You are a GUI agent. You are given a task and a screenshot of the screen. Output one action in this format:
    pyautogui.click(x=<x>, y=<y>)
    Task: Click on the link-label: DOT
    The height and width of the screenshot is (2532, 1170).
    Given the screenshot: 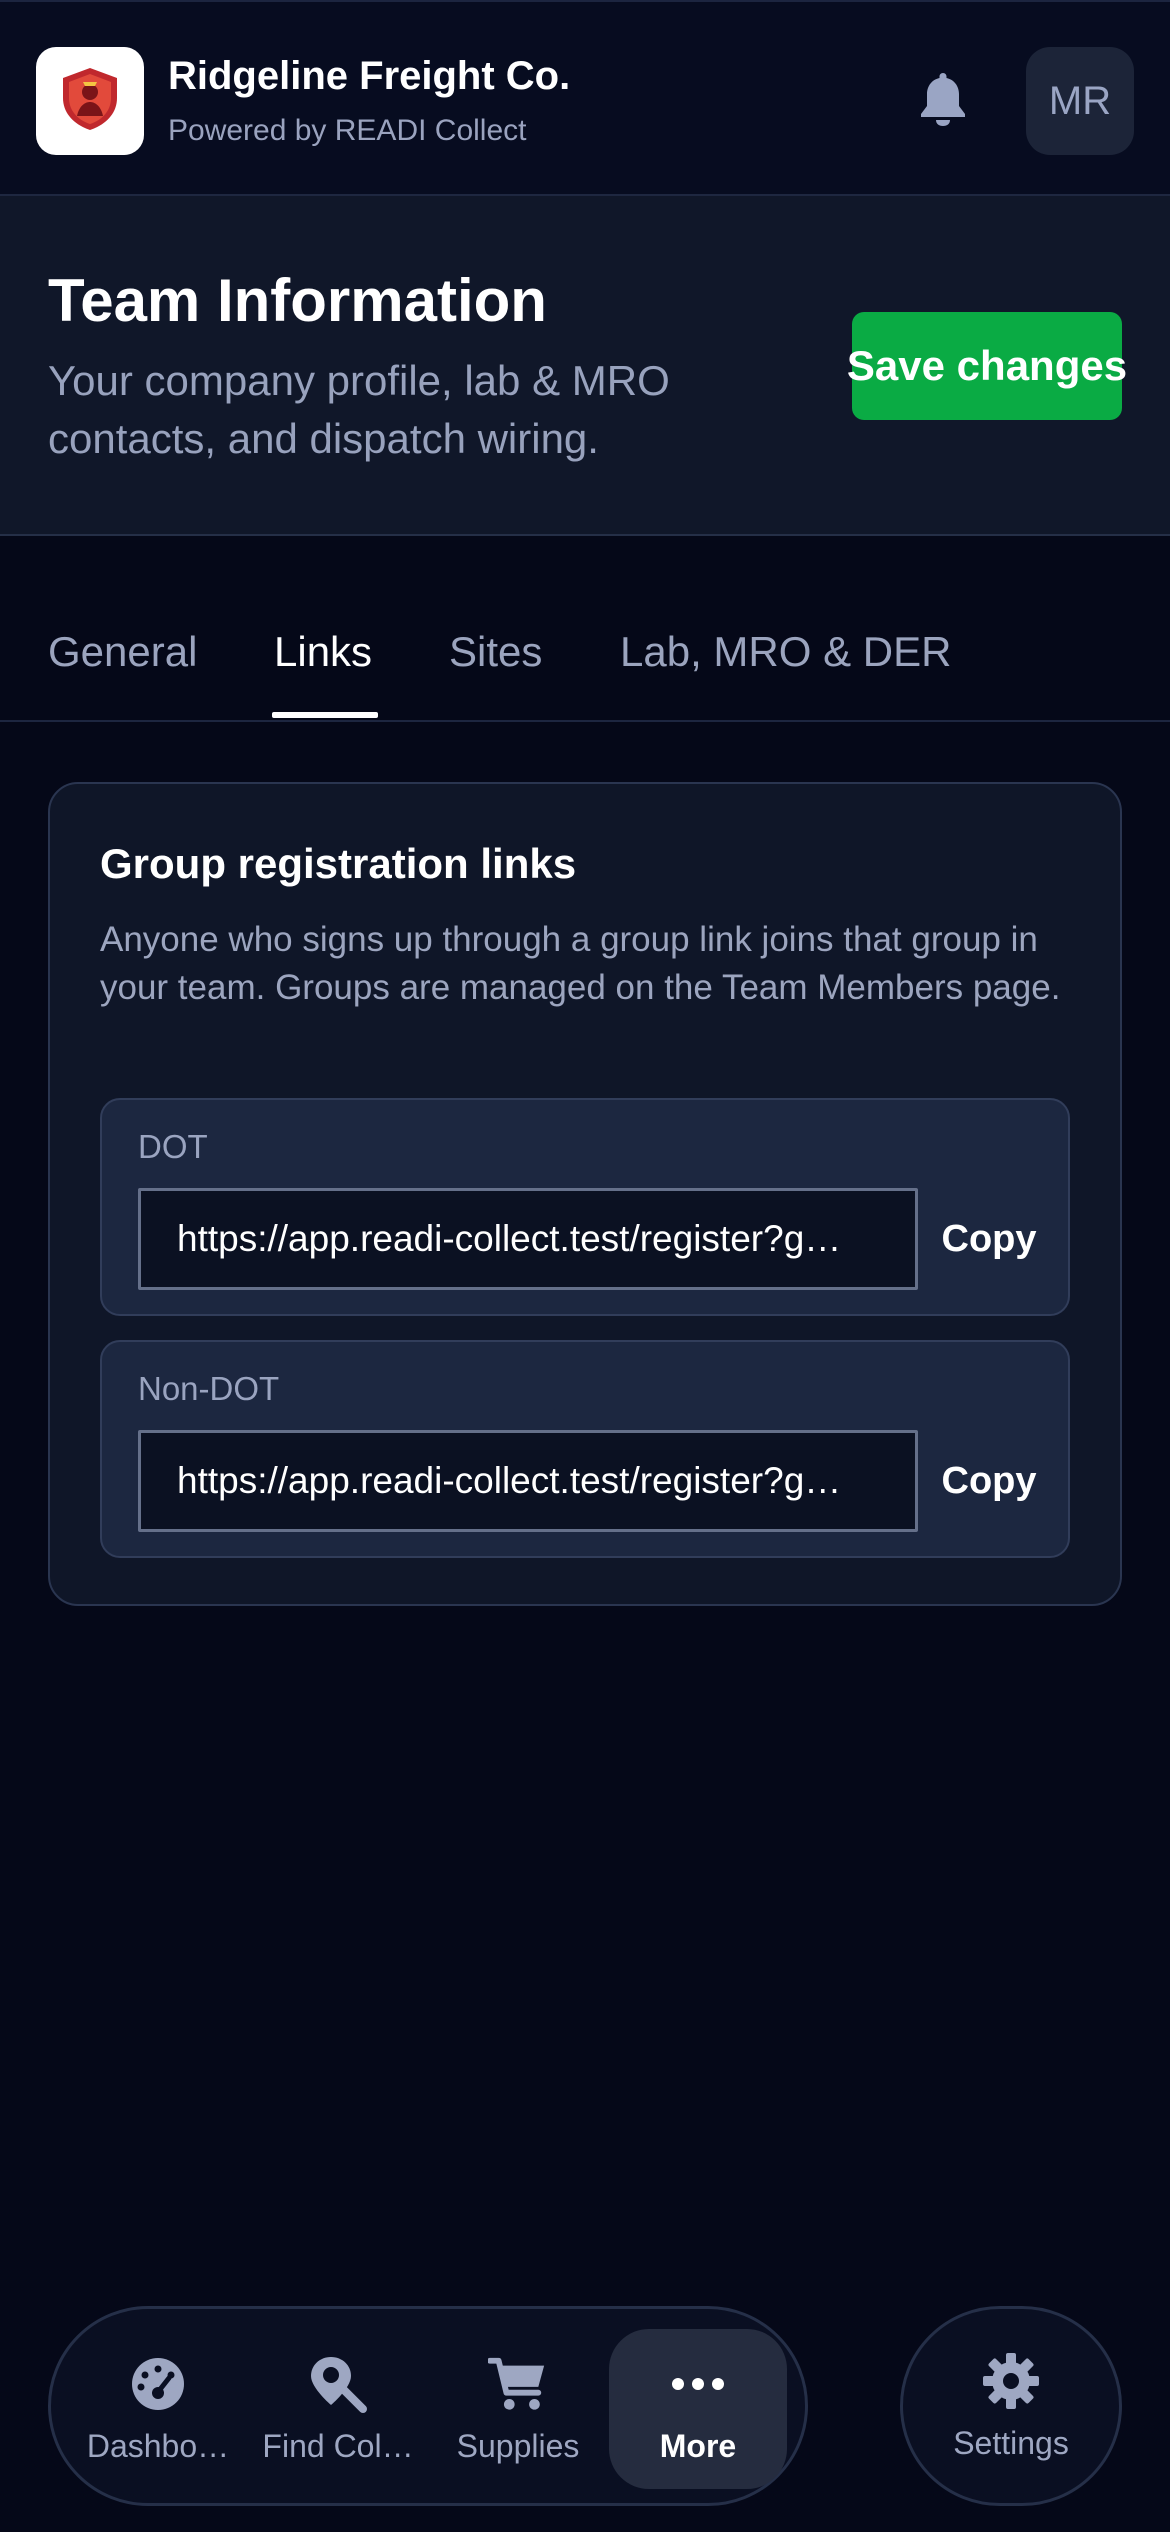 What is the action you would take?
    pyautogui.click(x=173, y=1146)
    